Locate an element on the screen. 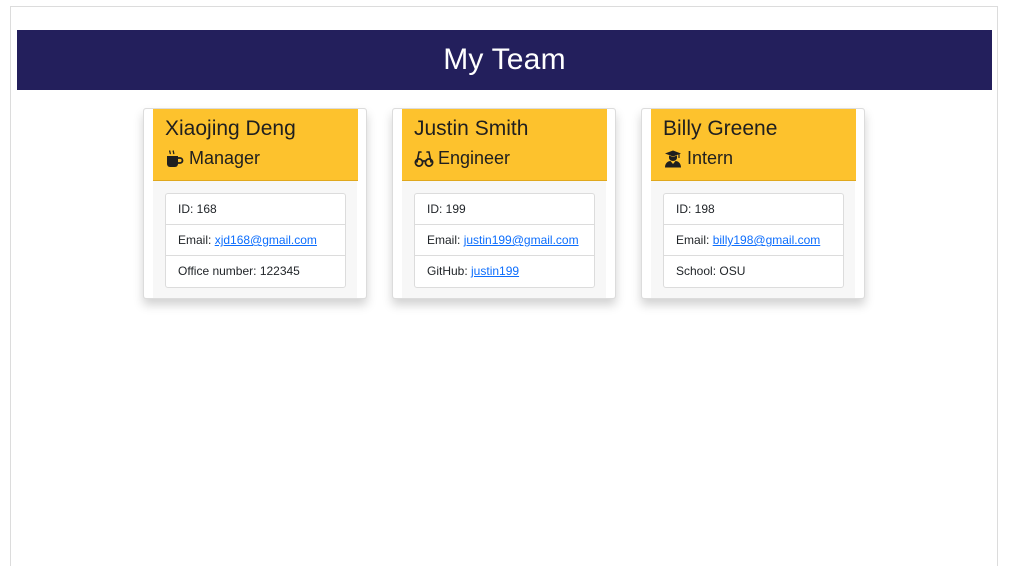 This screenshot has height=566, width=1009. graduate-icon is located at coordinates (673, 159).